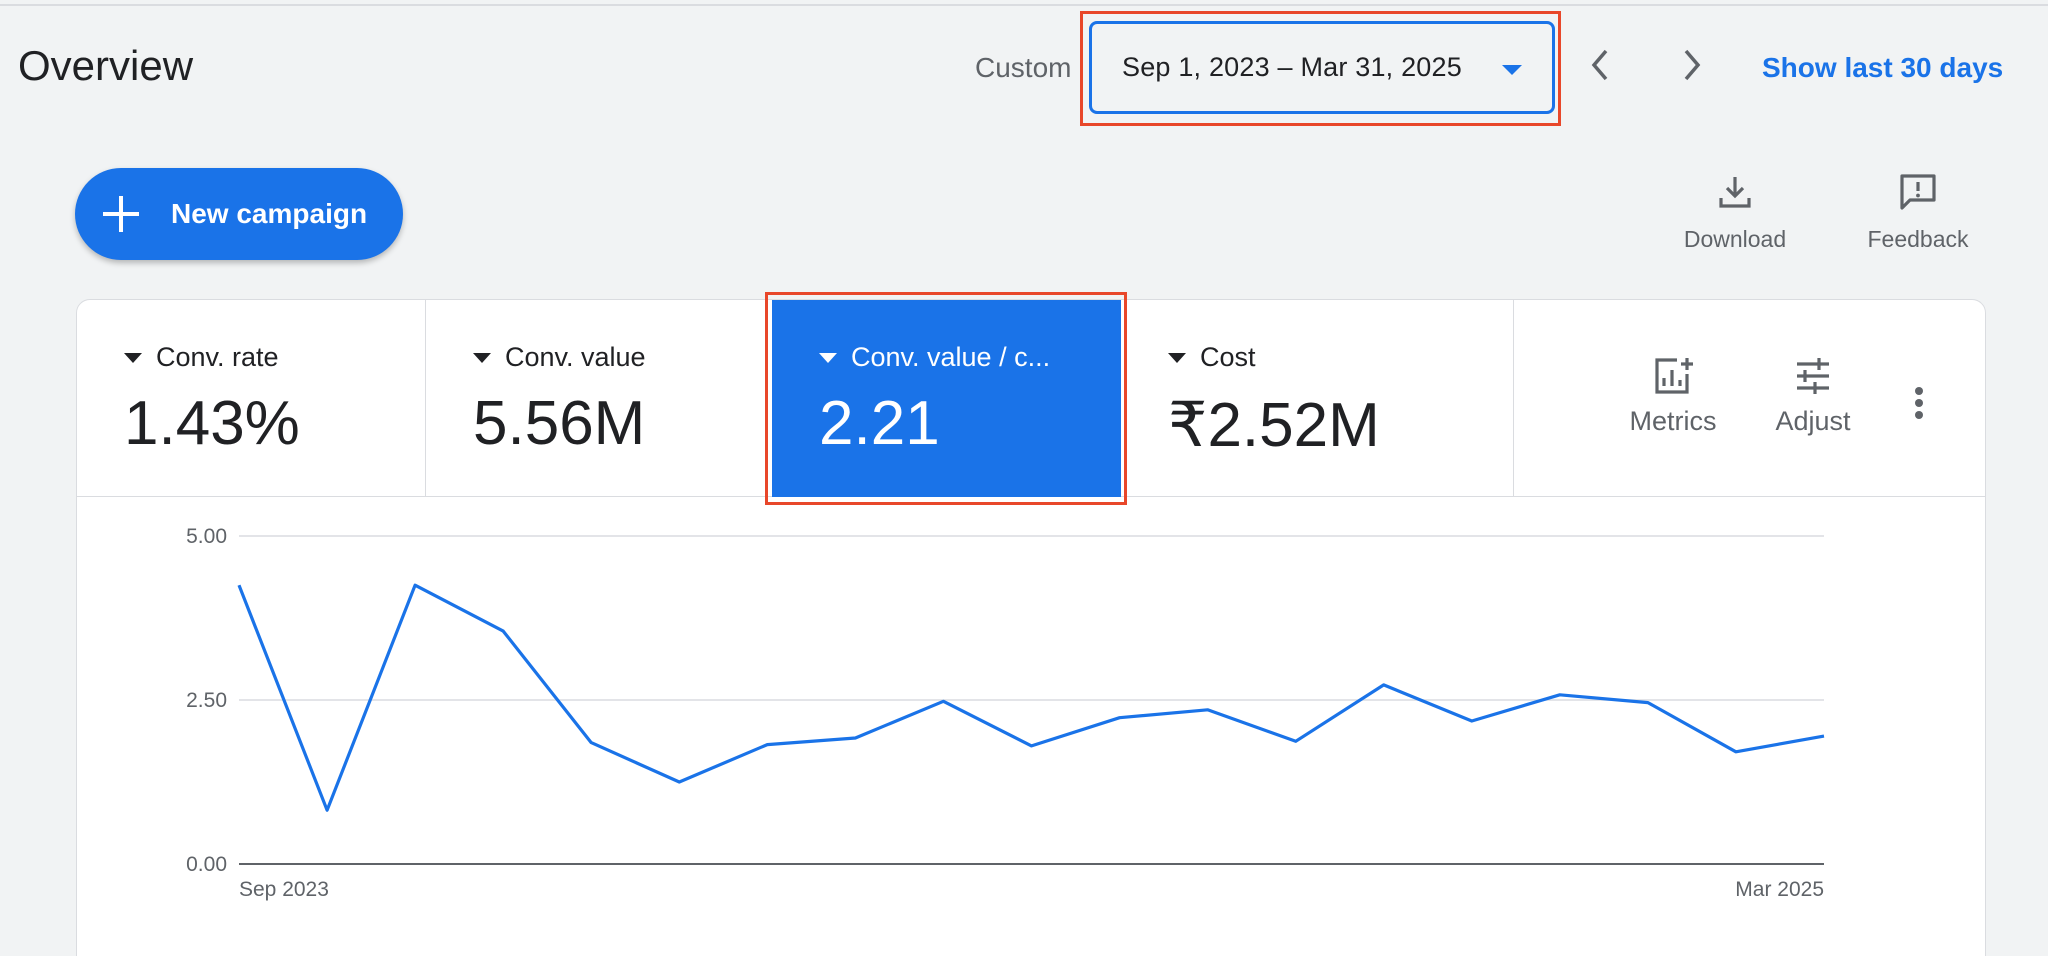 This screenshot has width=2048, height=956. Describe the element at coordinates (1882, 68) in the screenshot. I see `show-last-30-days-link: Show last 30 days` at that location.